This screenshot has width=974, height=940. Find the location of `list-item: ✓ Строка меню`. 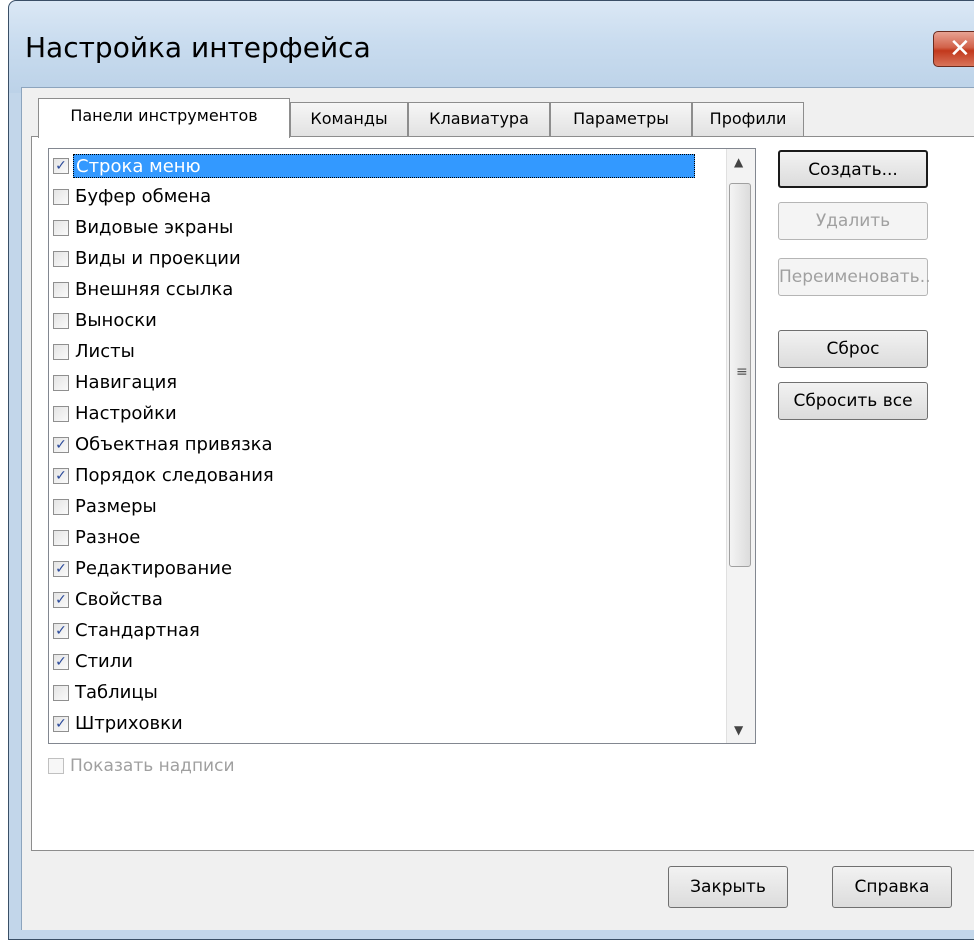

list-item: ✓ Строка меню is located at coordinates (390, 166).